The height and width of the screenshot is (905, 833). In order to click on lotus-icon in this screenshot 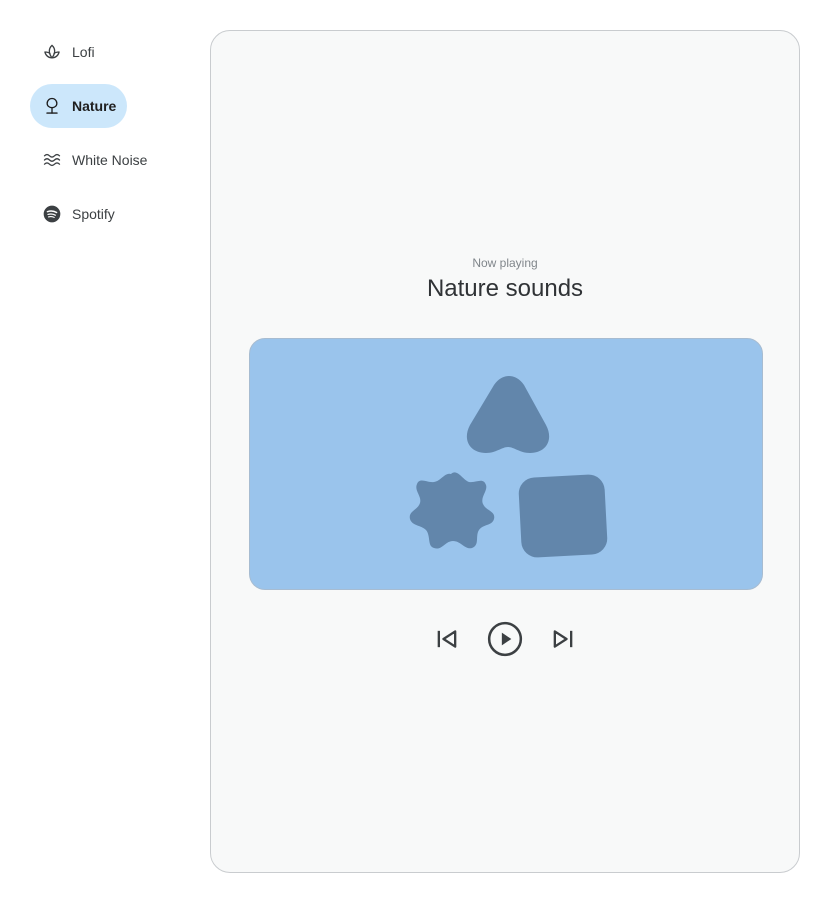, I will do `click(52, 52)`.